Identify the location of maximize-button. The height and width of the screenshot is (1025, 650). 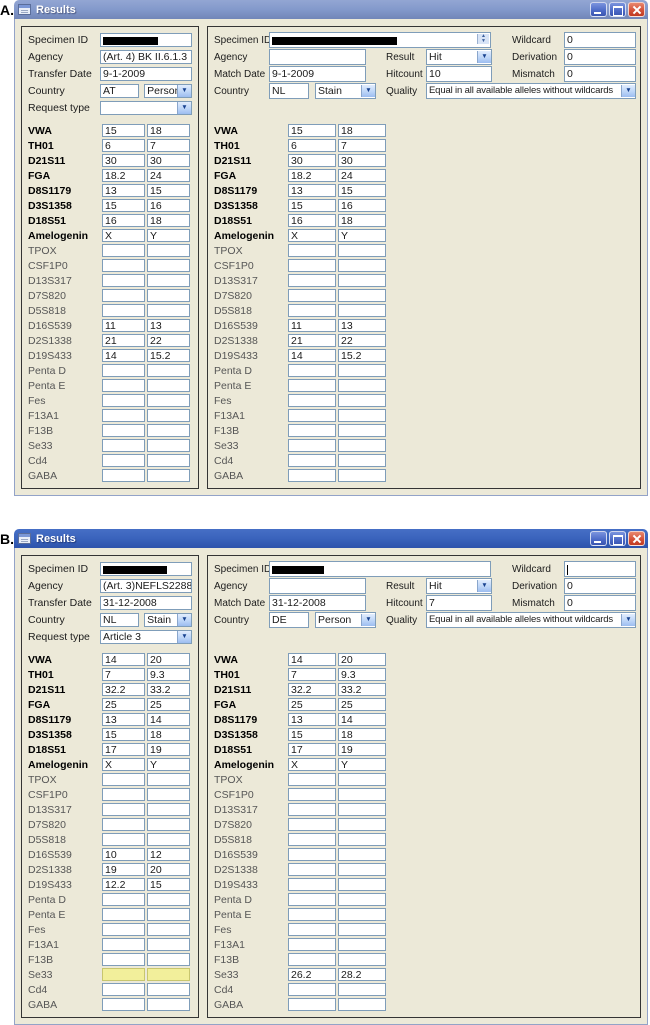
(617, 538).